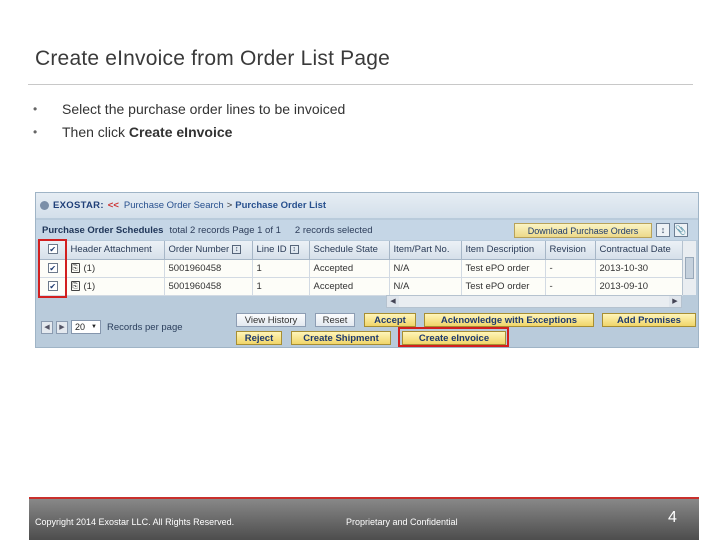  Describe the element at coordinates (681, 230) in the screenshot. I see `print-icon: 📎` at that location.